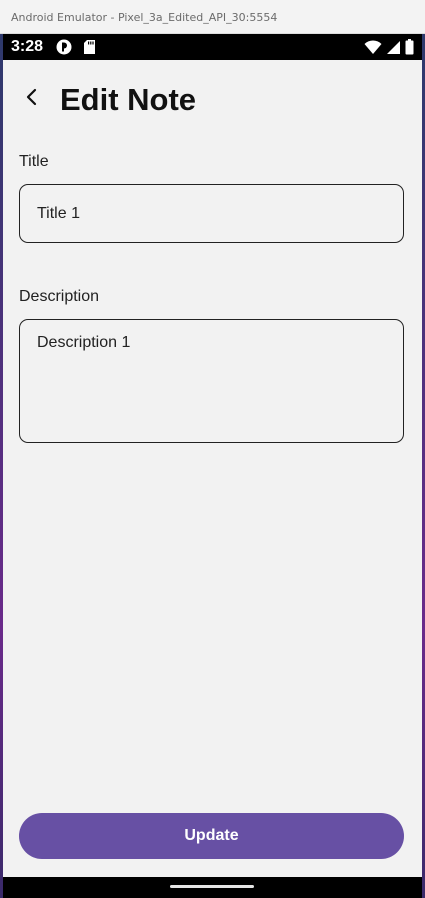 Image resolution: width=425 pixels, height=898 pixels. Describe the element at coordinates (409, 49) in the screenshot. I see `battery-icon` at that location.